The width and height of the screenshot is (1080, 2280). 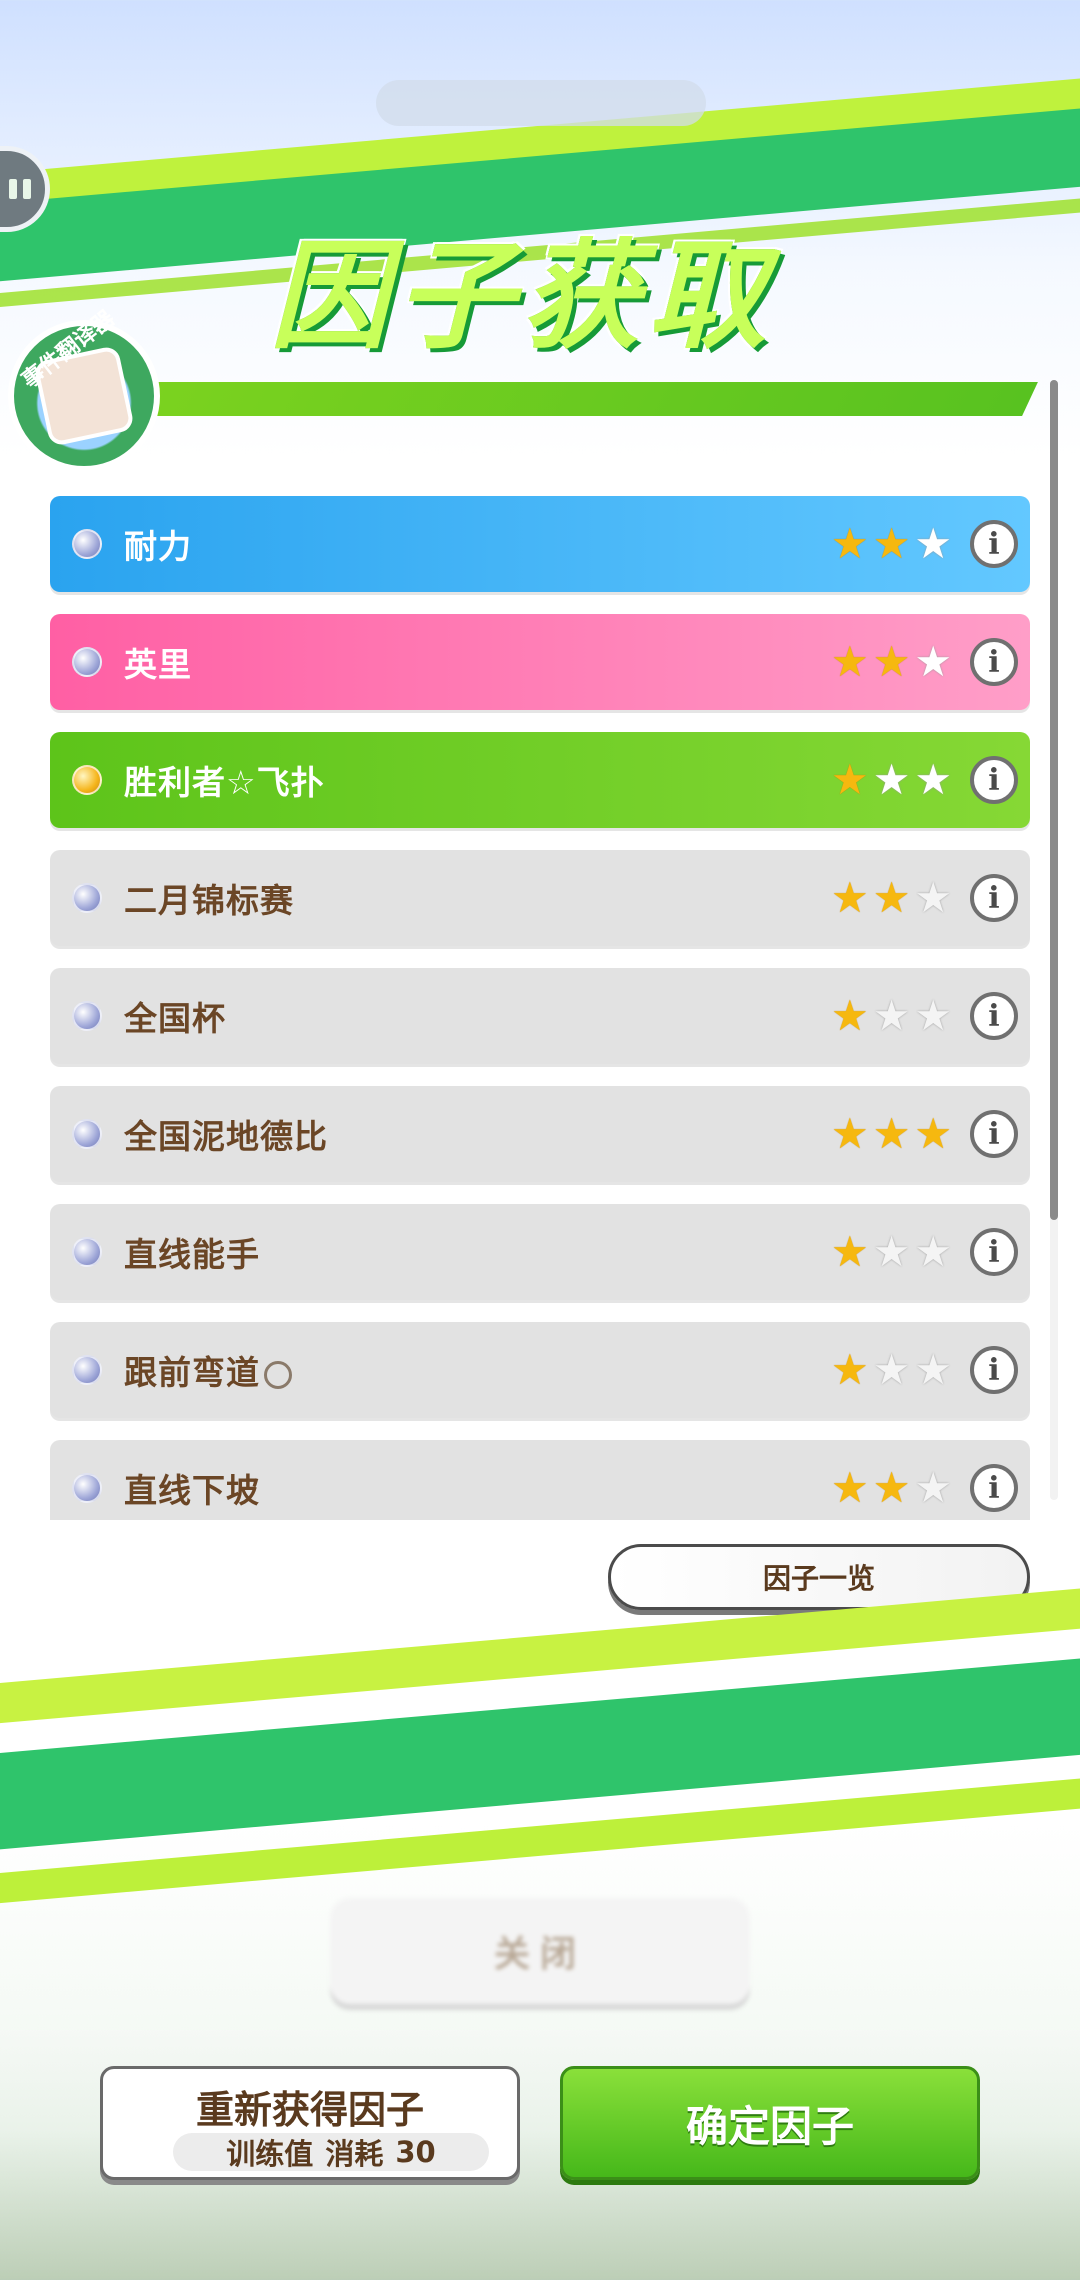 What do you see at coordinates (192, 1372) in the screenshot?
I see `factor-name-text: 跟前弯道` at bounding box center [192, 1372].